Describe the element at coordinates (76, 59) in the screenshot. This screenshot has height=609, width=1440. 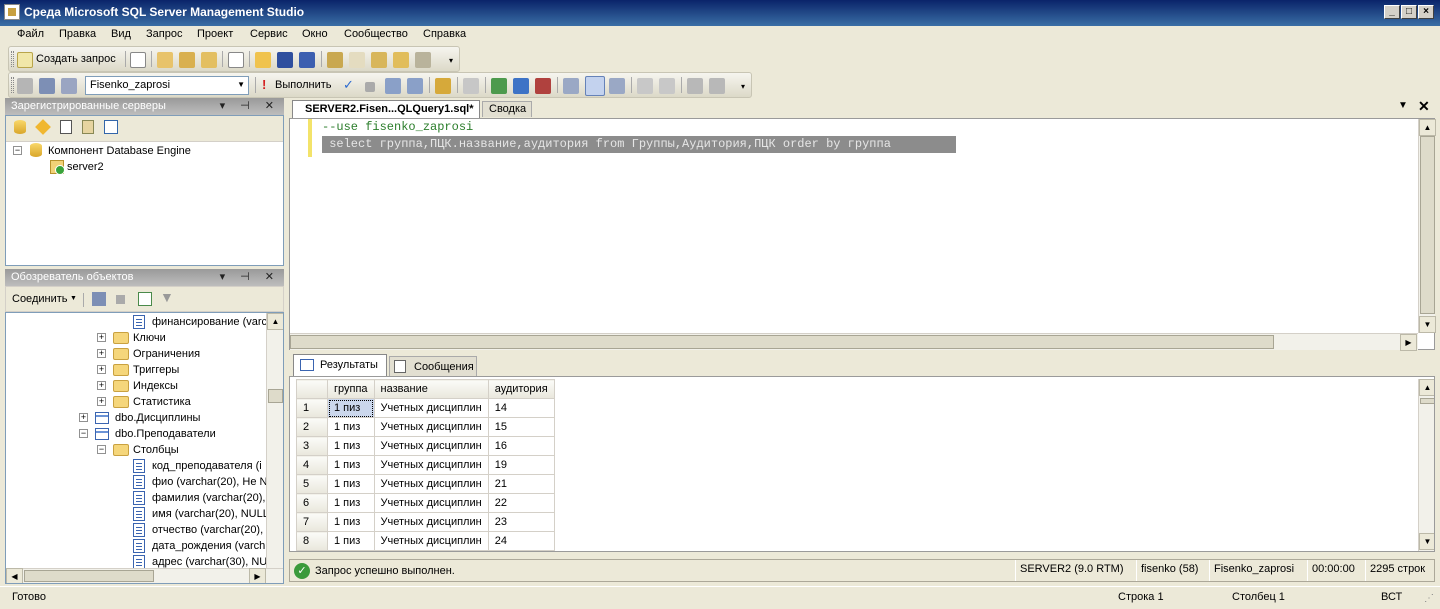
I see `new-query-button: Создать запрос` at that location.